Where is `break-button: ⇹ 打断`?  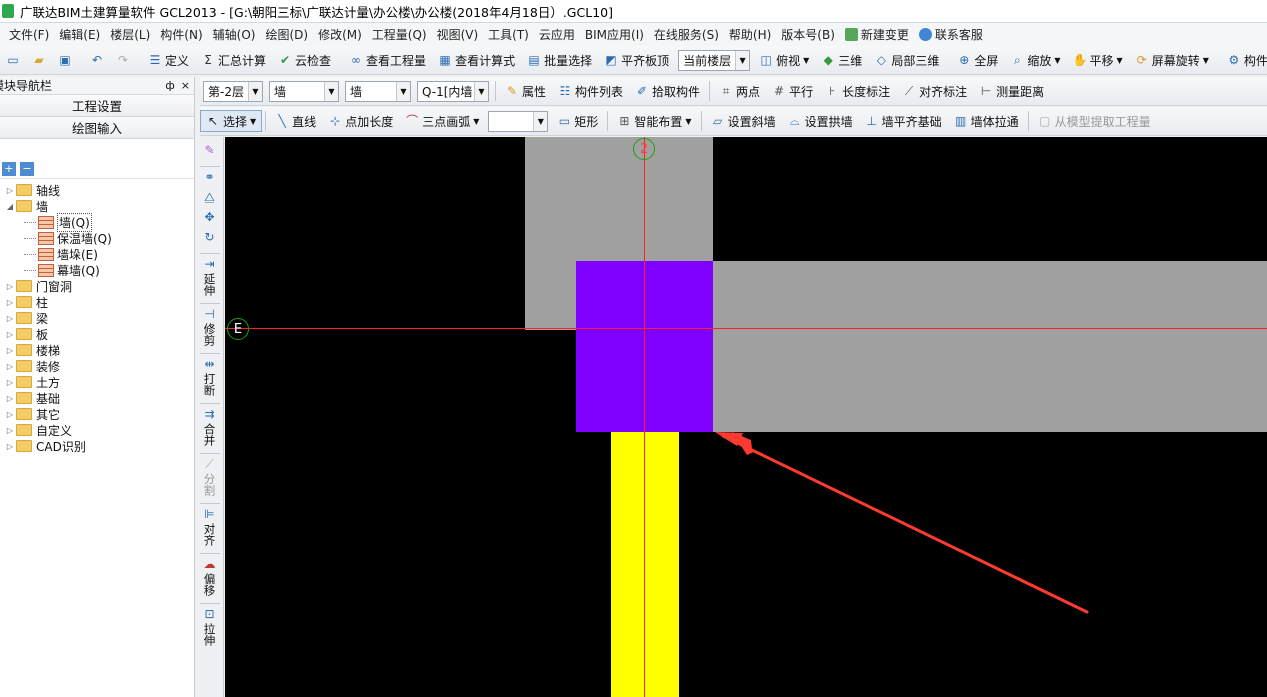 break-button: ⇹ 打断 is located at coordinates (210, 376).